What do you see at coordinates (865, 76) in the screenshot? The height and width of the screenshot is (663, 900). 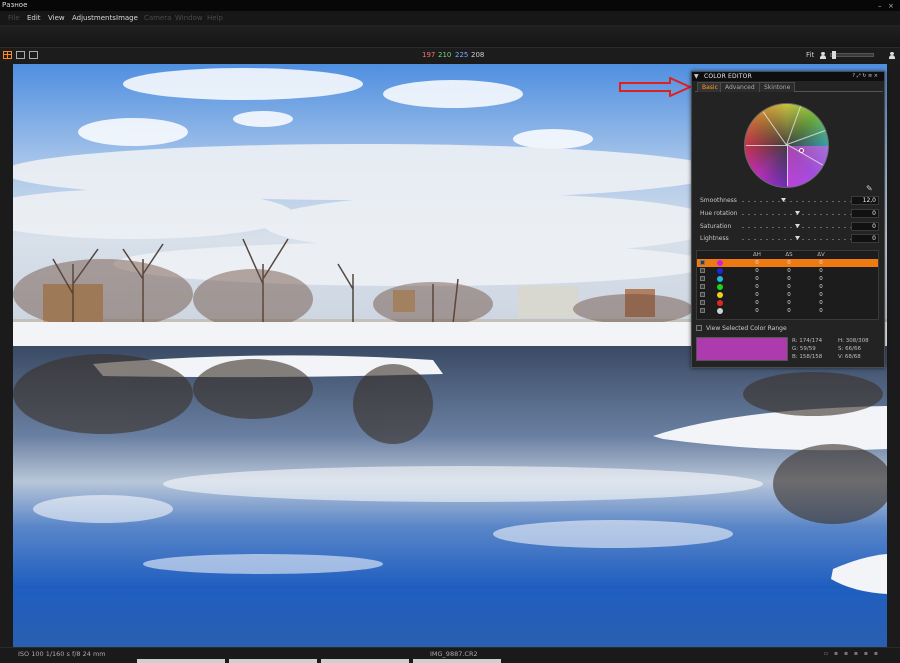 I see `panel-controls-icons: ? ⤢ ↻ ≡ ×` at bounding box center [865, 76].